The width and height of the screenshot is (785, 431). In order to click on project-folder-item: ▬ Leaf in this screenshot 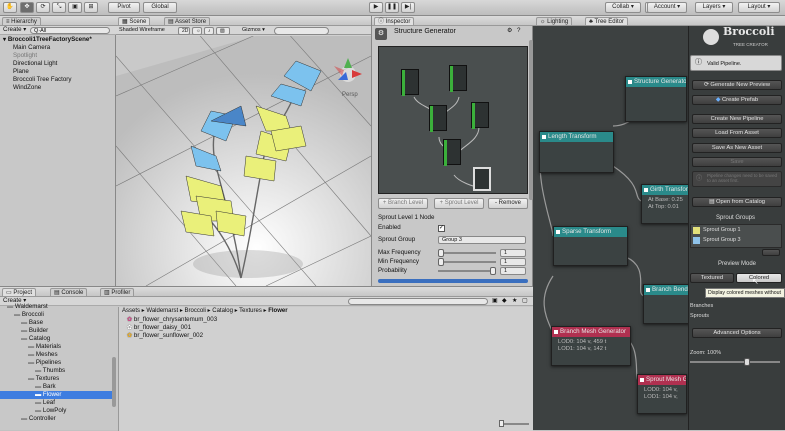, I will do `click(56, 403)`.